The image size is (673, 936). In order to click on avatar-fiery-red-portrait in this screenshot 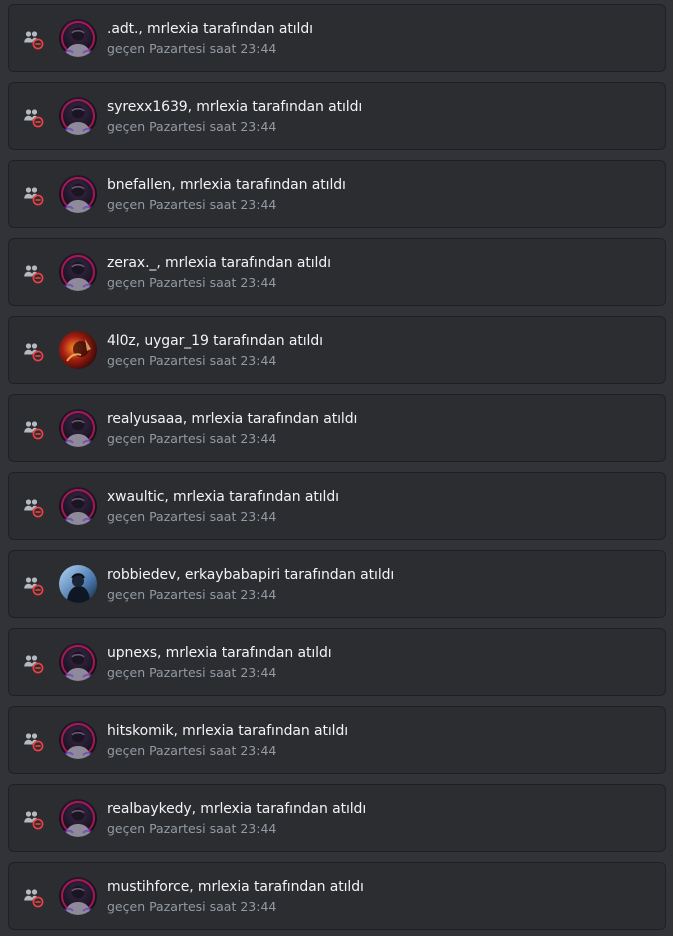, I will do `click(78, 350)`.